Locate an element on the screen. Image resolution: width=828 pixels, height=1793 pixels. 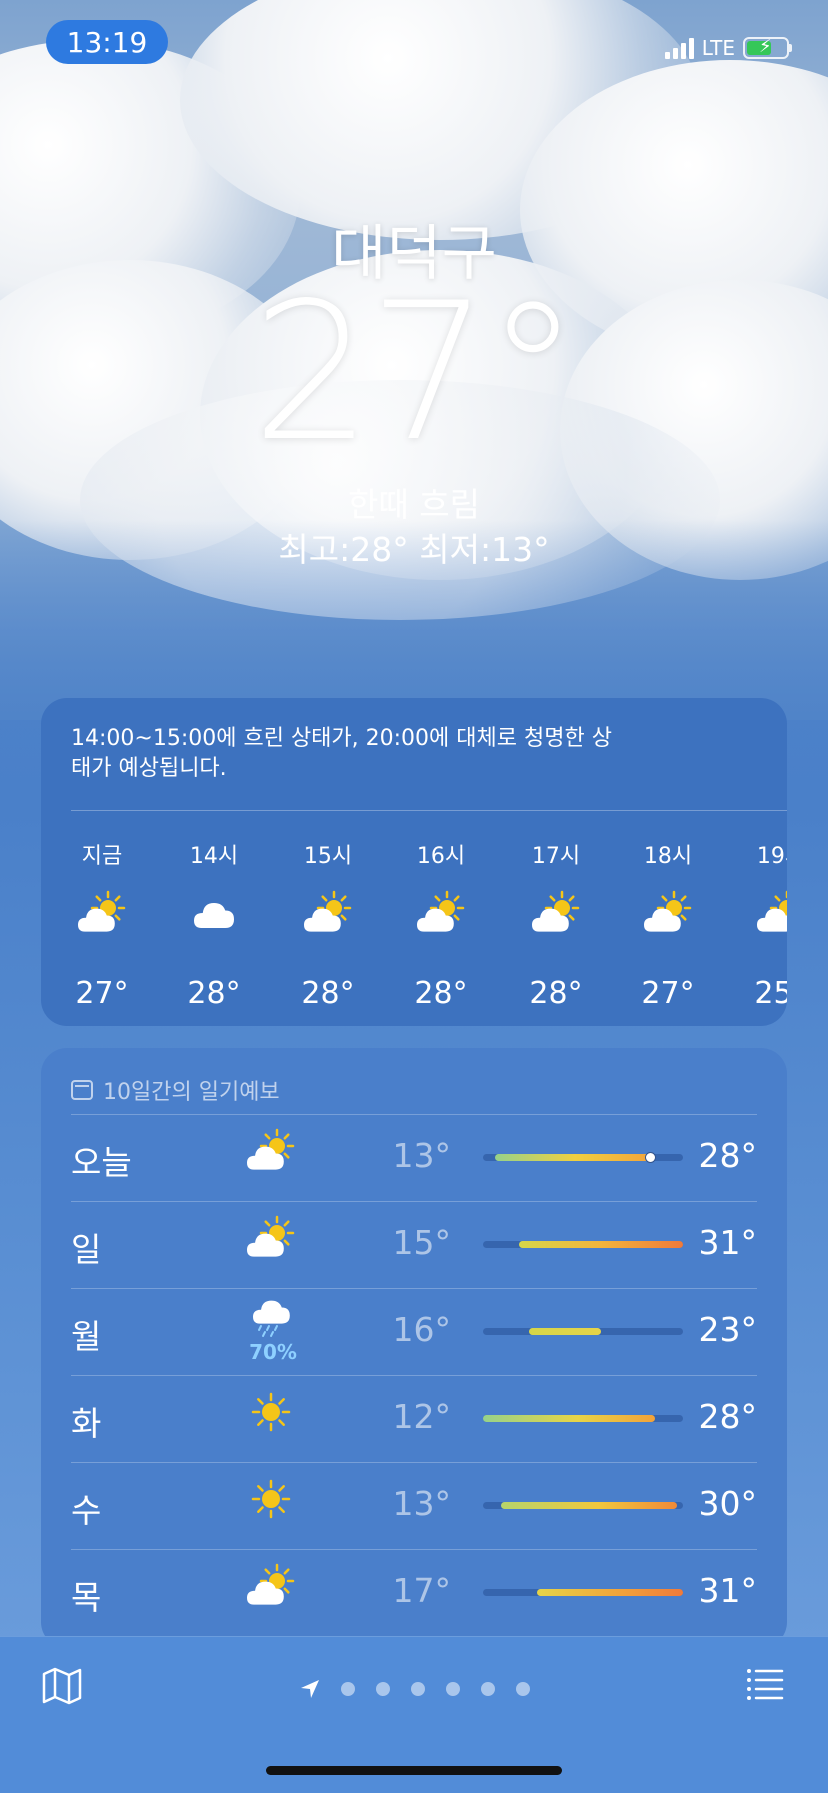
hourly-item: 16시 28° is located at coordinates (441, 924).